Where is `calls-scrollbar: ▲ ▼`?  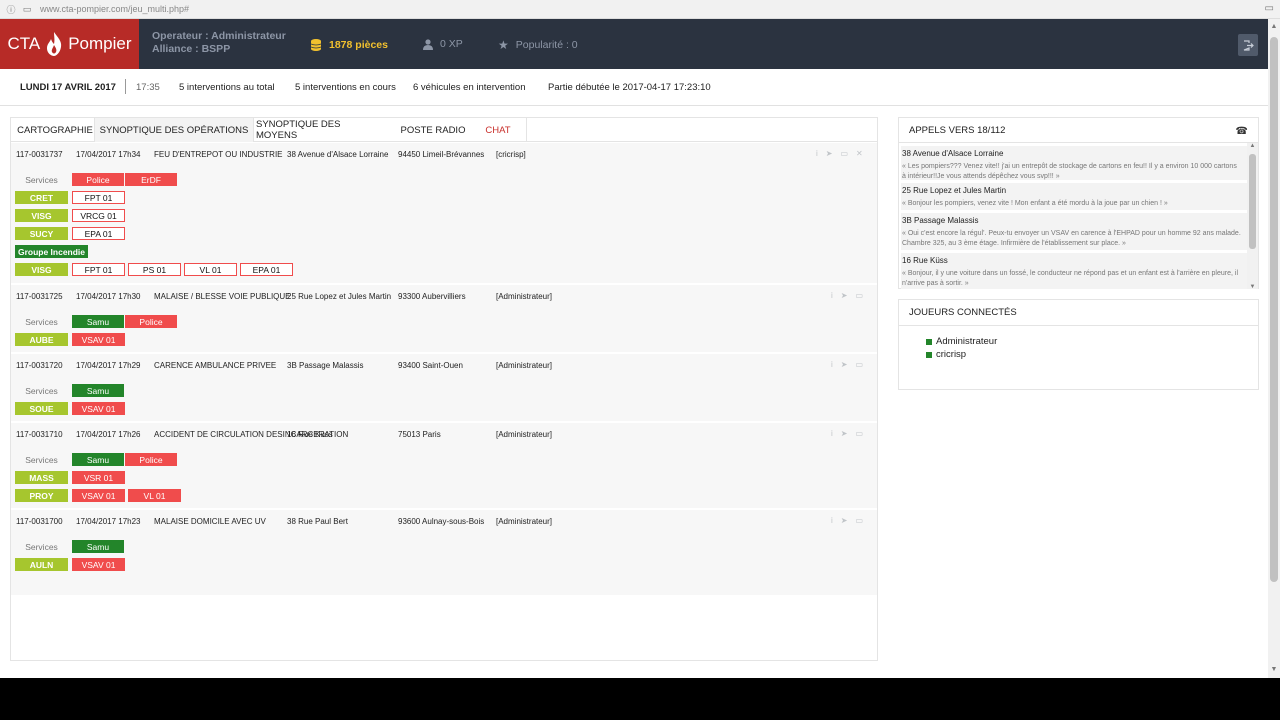 calls-scrollbar: ▲ ▼ is located at coordinates (1252, 216).